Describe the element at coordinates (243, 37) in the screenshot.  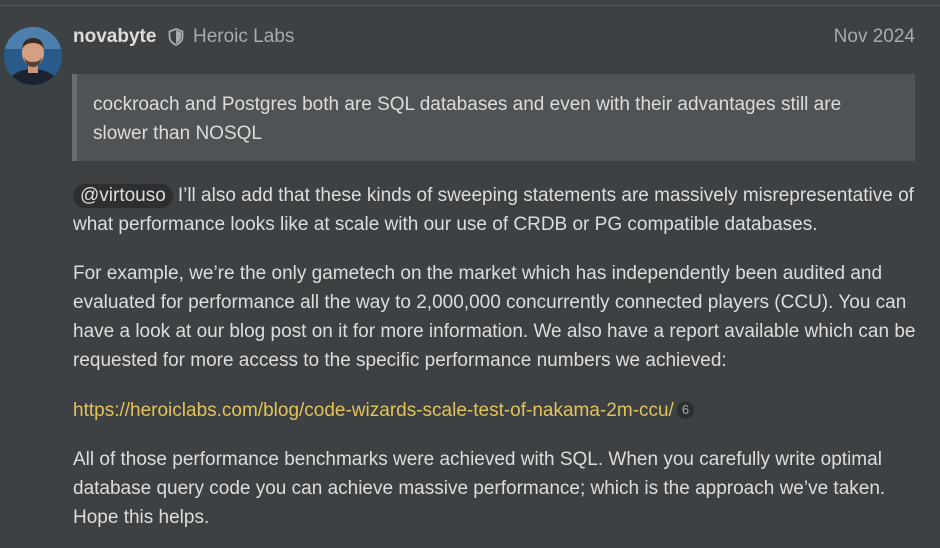
I see `group-link: Heroic Labs` at that location.